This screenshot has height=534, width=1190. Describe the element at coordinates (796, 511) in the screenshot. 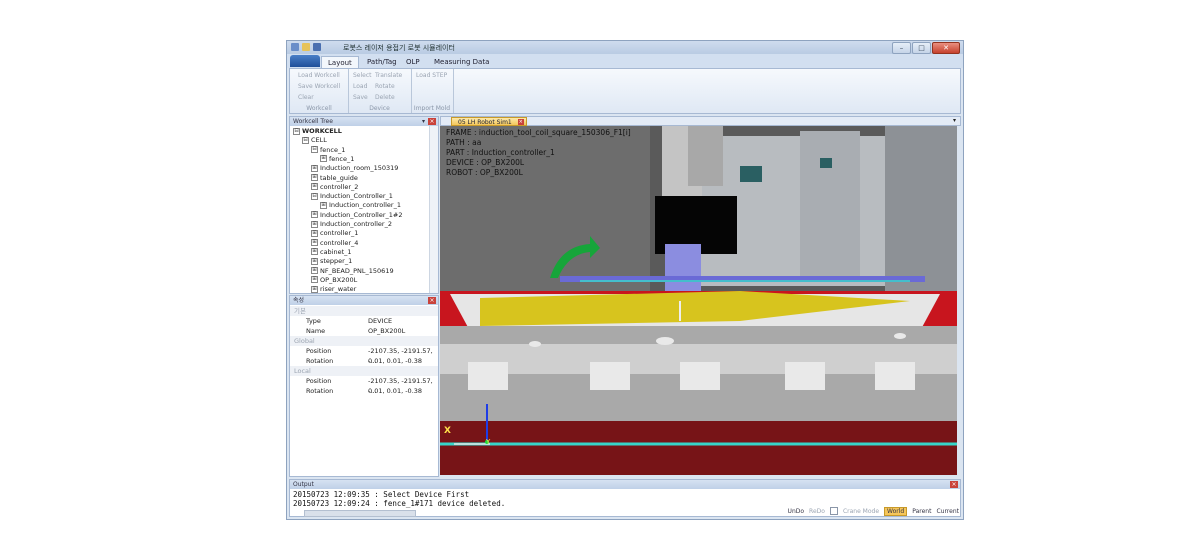

I see `undo-button: UnDo` at that location.